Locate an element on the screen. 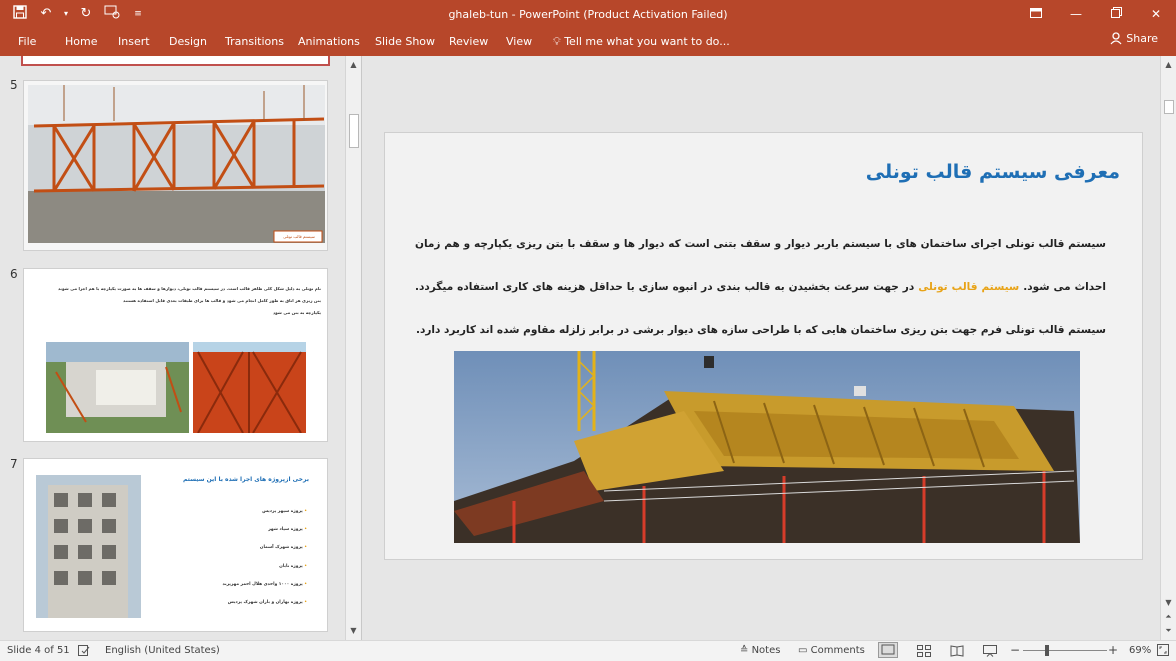 The width and height of the screenshot is (1176, 661). tab-review: Review is located at coordinates (468, 42).